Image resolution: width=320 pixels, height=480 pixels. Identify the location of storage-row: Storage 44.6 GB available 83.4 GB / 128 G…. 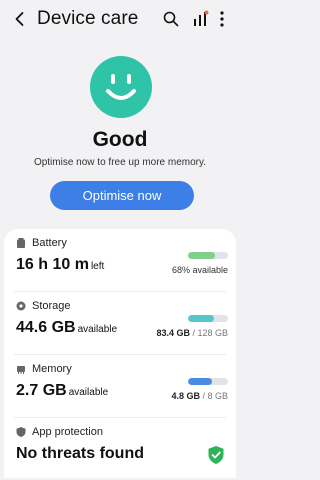
(120, 323).